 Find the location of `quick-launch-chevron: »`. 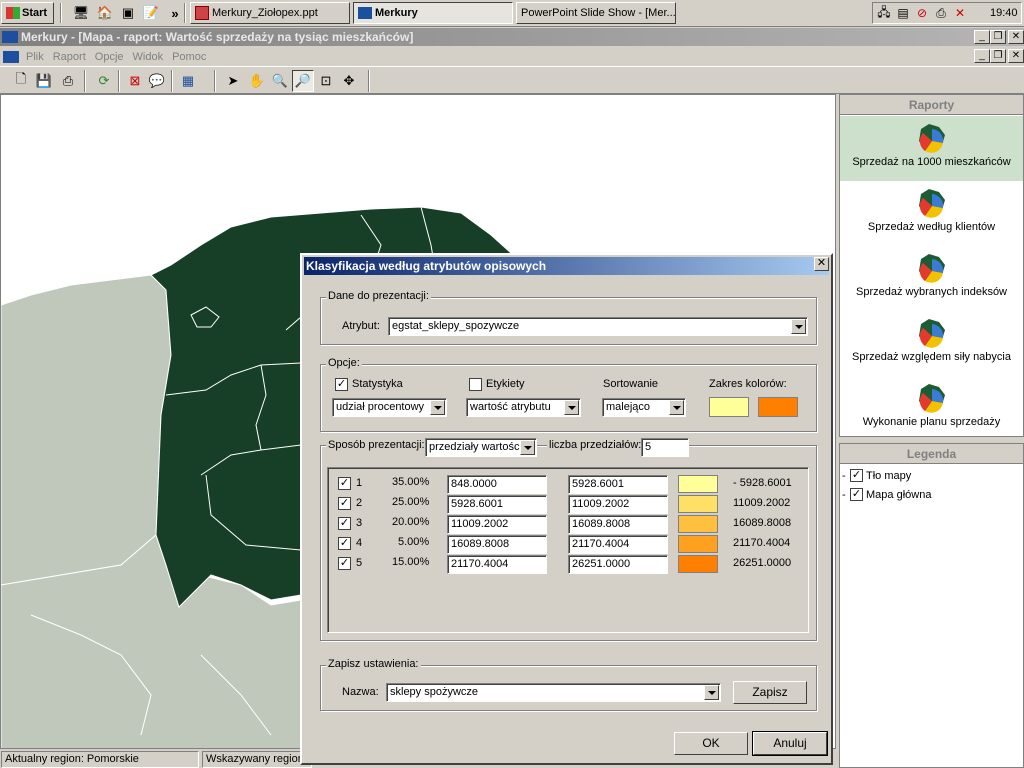

quick-launch-chevron: » is located at coordinates (175, 13).